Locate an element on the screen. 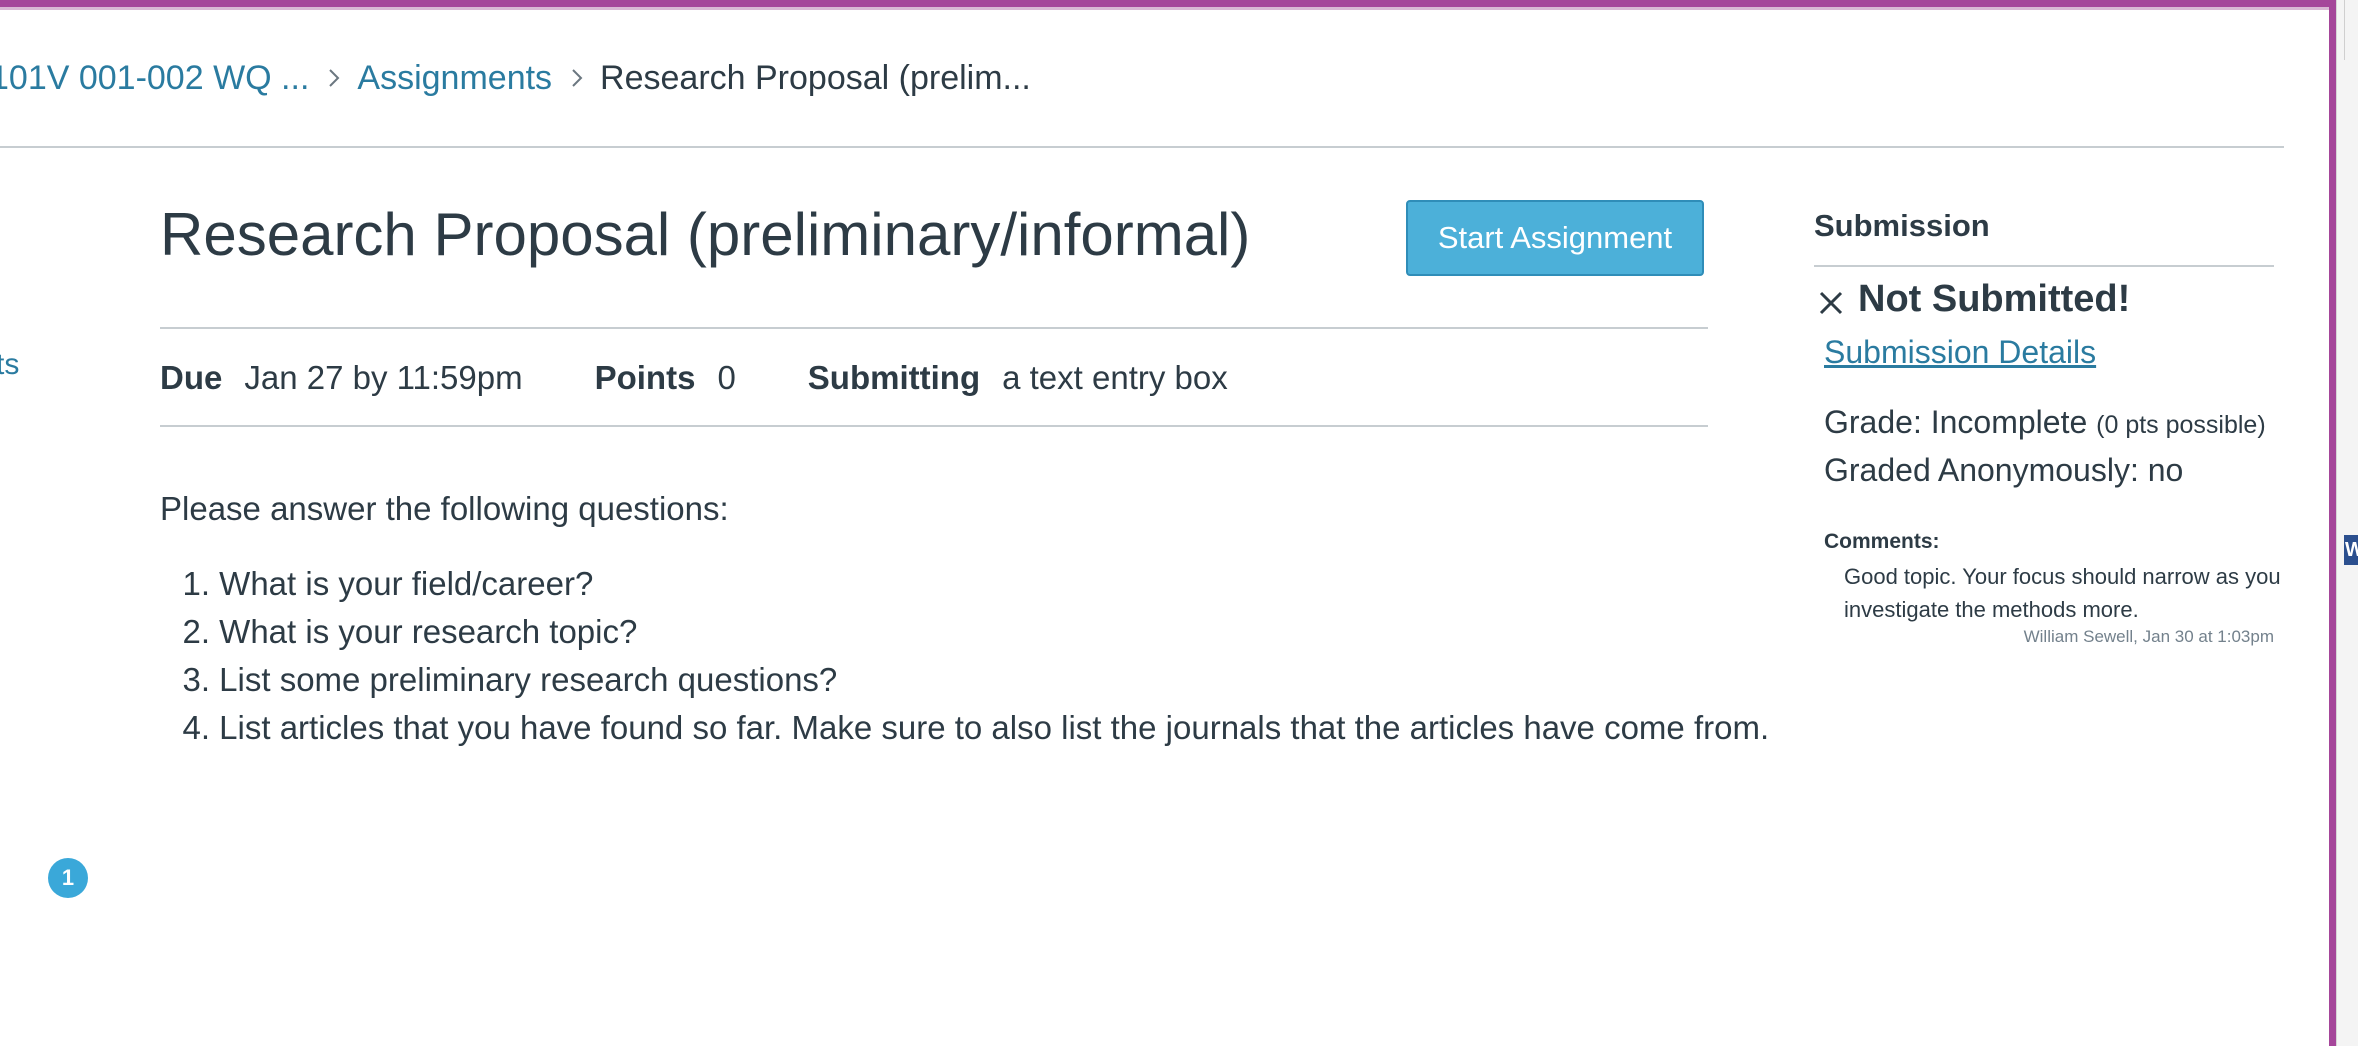  comment-meta: William Sewell, Jan 30 at 1:03pm is located at coordinates (2148, 636).